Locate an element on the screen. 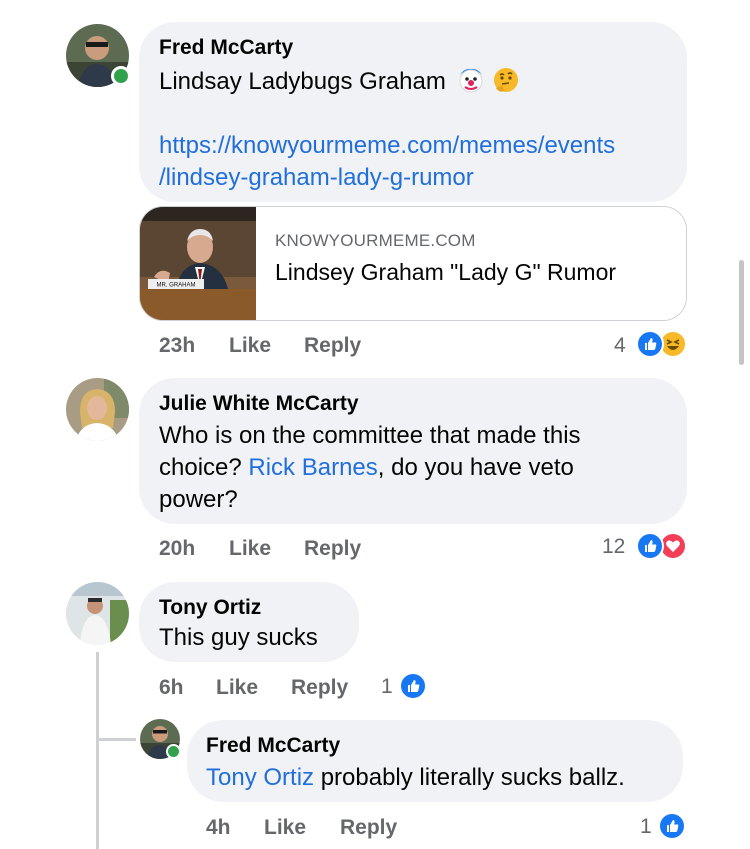  comment-text: Lindsay Ladybugs Graham is located at coordinates (339, 82).